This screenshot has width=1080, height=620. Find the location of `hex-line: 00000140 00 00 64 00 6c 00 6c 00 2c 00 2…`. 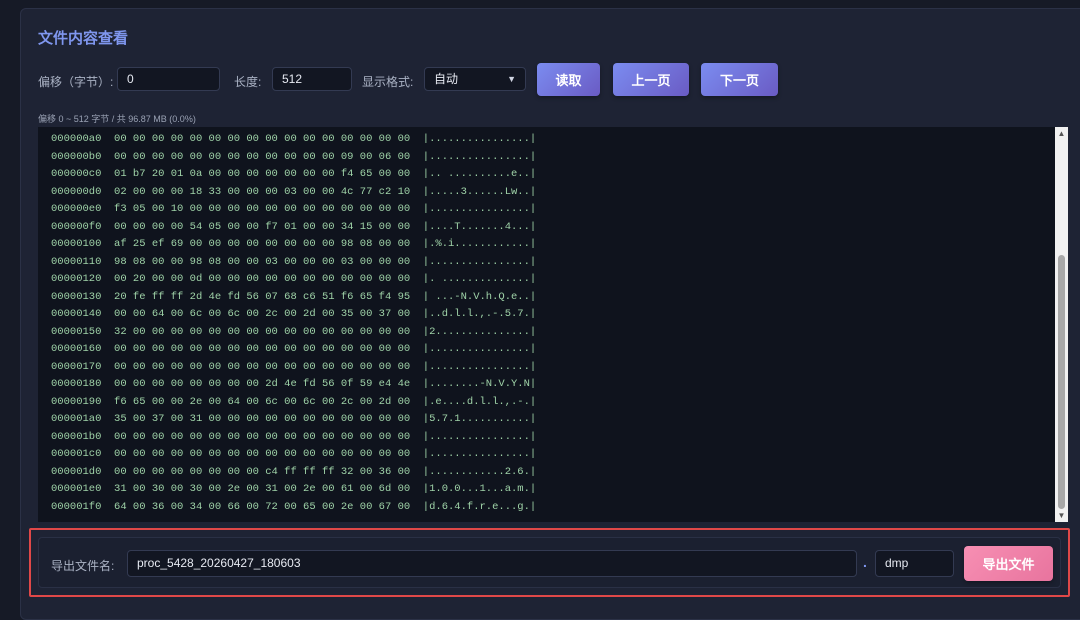

hex-line: 00000140 00 00 64 00 6c 00 6c 00 2c 00 2… is located at coordinates (293, 315).